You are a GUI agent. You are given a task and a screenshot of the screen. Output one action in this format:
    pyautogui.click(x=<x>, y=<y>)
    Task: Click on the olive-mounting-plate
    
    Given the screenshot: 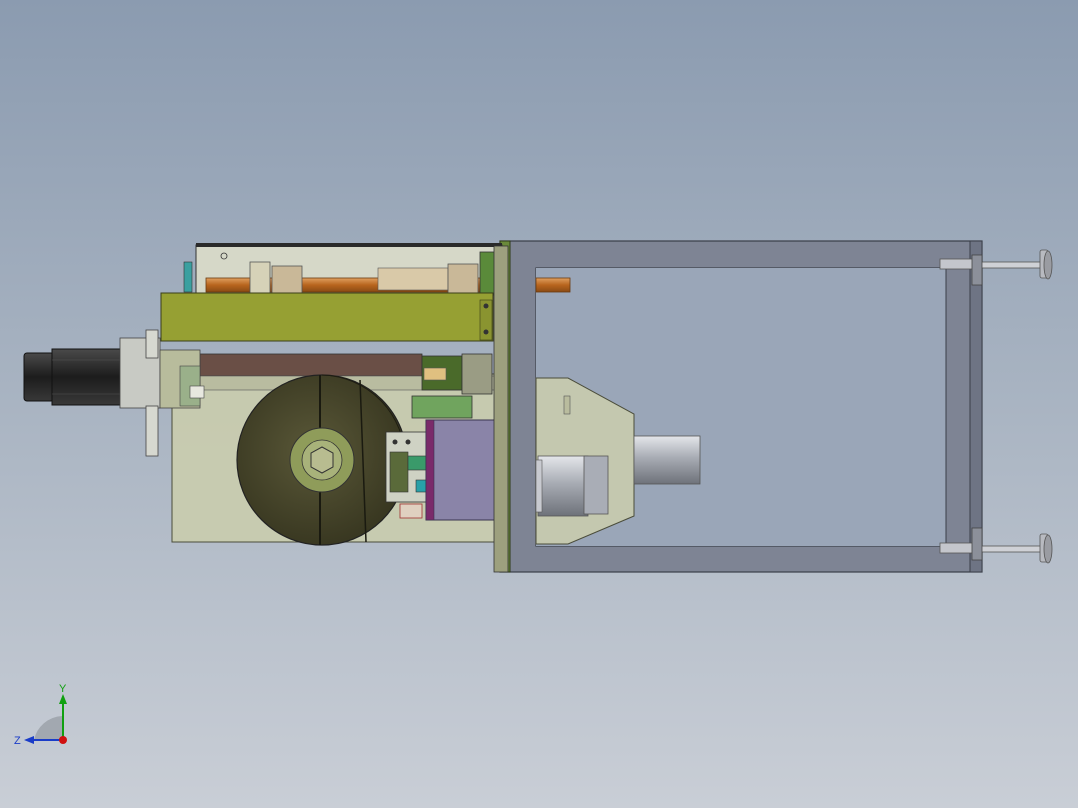 What is the action you would take?
    pyautogui.click(x=327, y=317)
    